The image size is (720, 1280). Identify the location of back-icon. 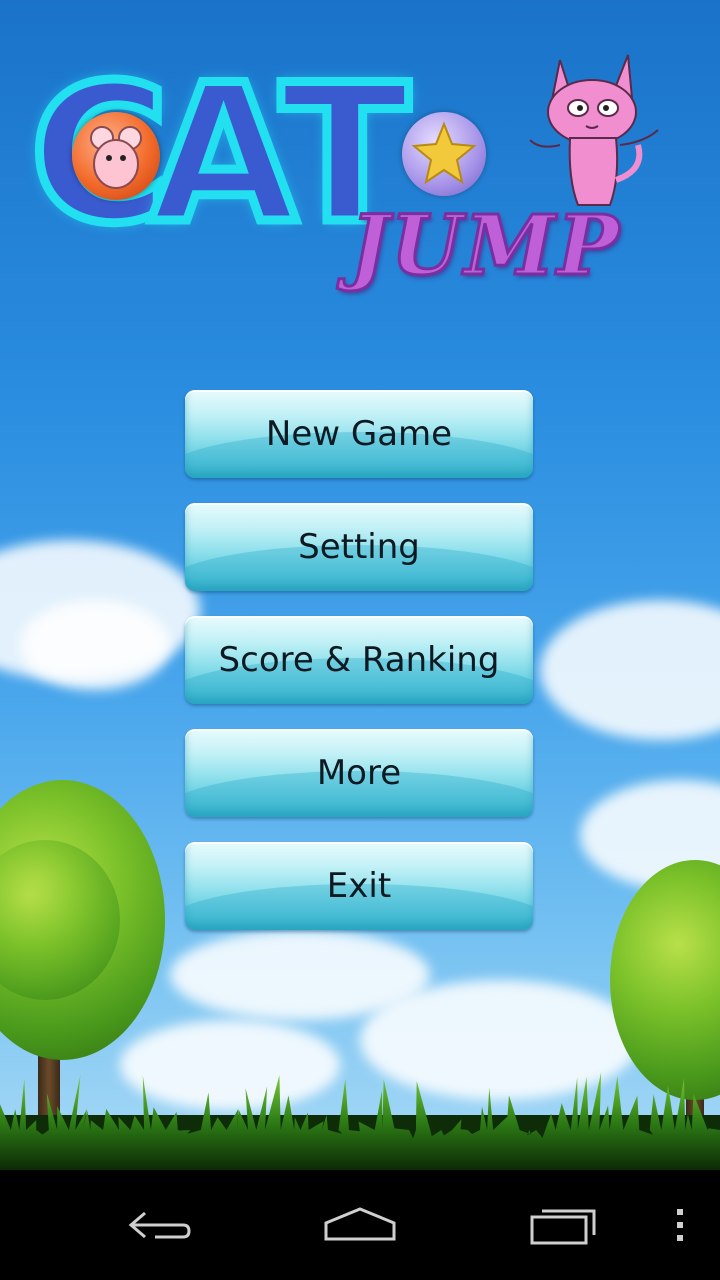
(159, 1225).